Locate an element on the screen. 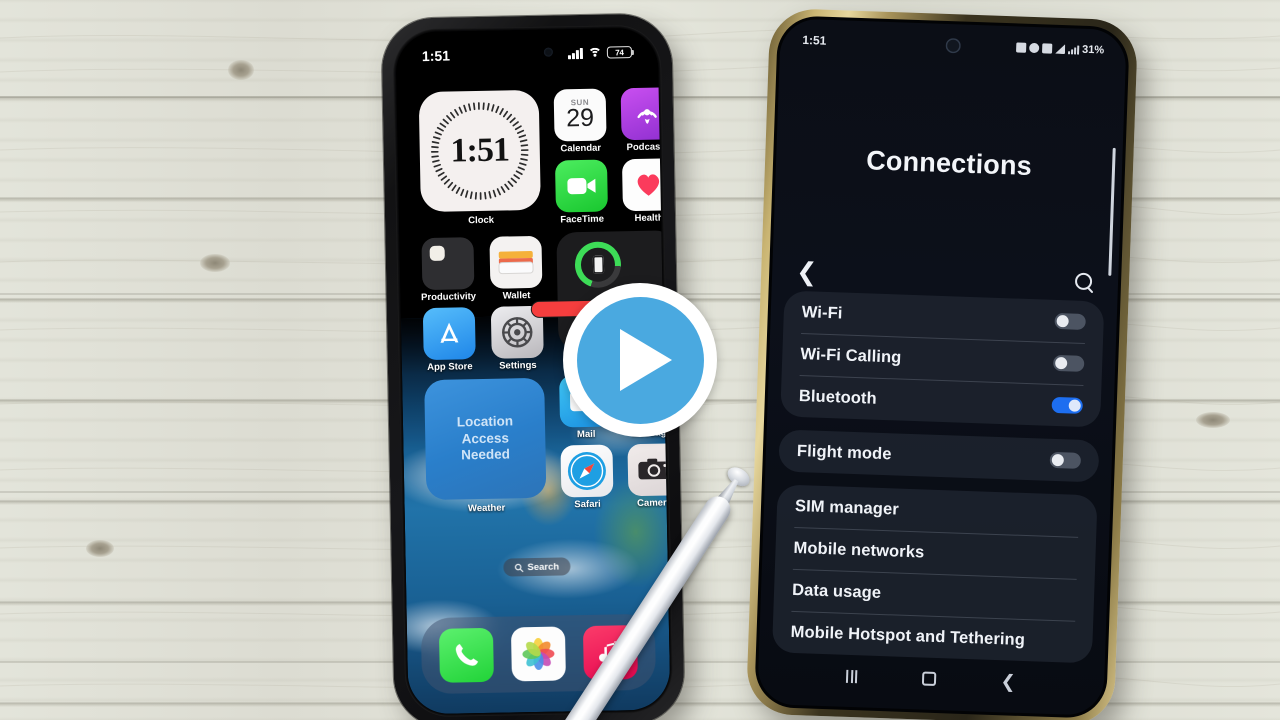 The image size is (1280, 720). page-title: Connections is located at coordinates (949, 163).